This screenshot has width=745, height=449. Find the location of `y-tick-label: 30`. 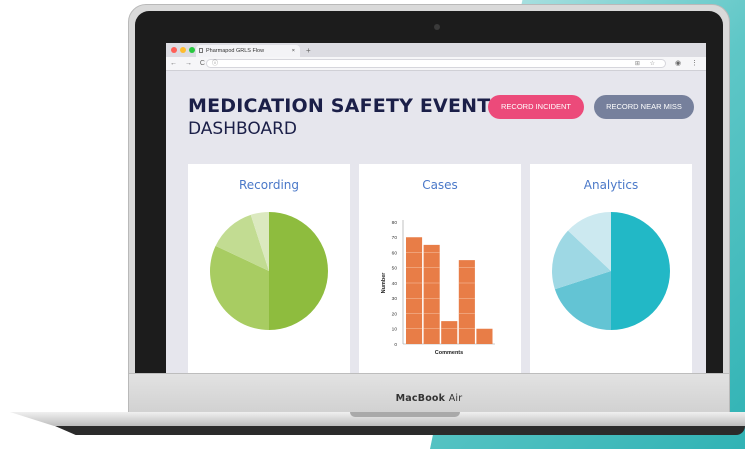

y-tick-label: 30 is located at coordinates (395, 299).